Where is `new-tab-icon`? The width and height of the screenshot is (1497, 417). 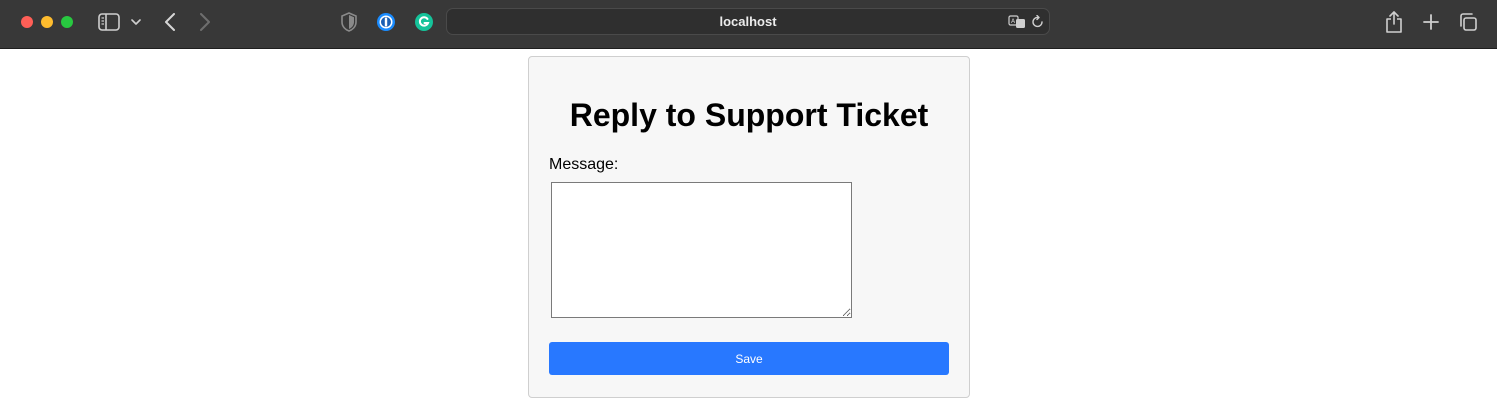 new-tab-icon is located at coordinates (1431, 22).